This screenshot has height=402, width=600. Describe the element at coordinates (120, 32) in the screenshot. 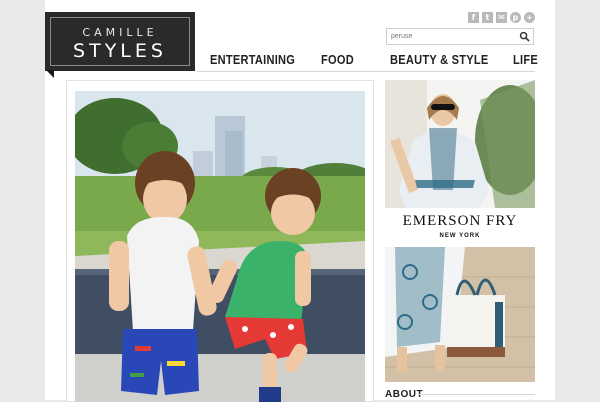

I see `logo-top-text: CAMILLE` at that location.